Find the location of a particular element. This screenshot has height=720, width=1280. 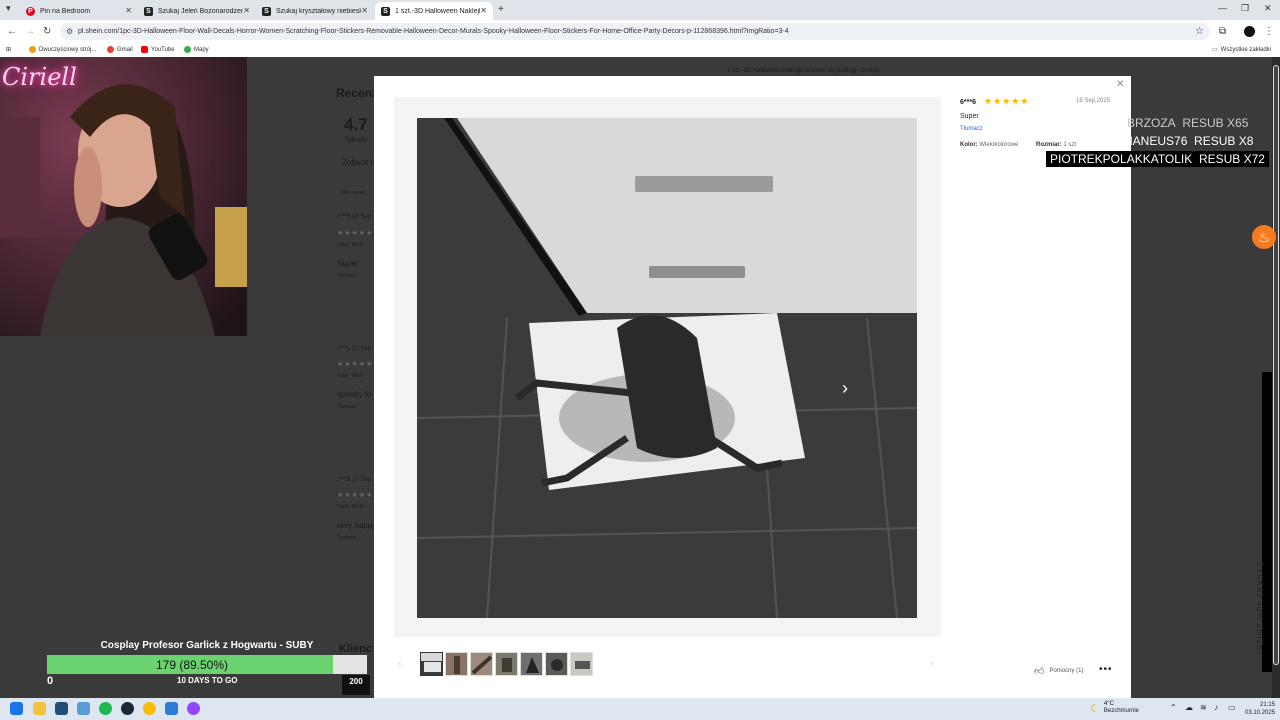

steam-icon is located at coordinates (127, 708).